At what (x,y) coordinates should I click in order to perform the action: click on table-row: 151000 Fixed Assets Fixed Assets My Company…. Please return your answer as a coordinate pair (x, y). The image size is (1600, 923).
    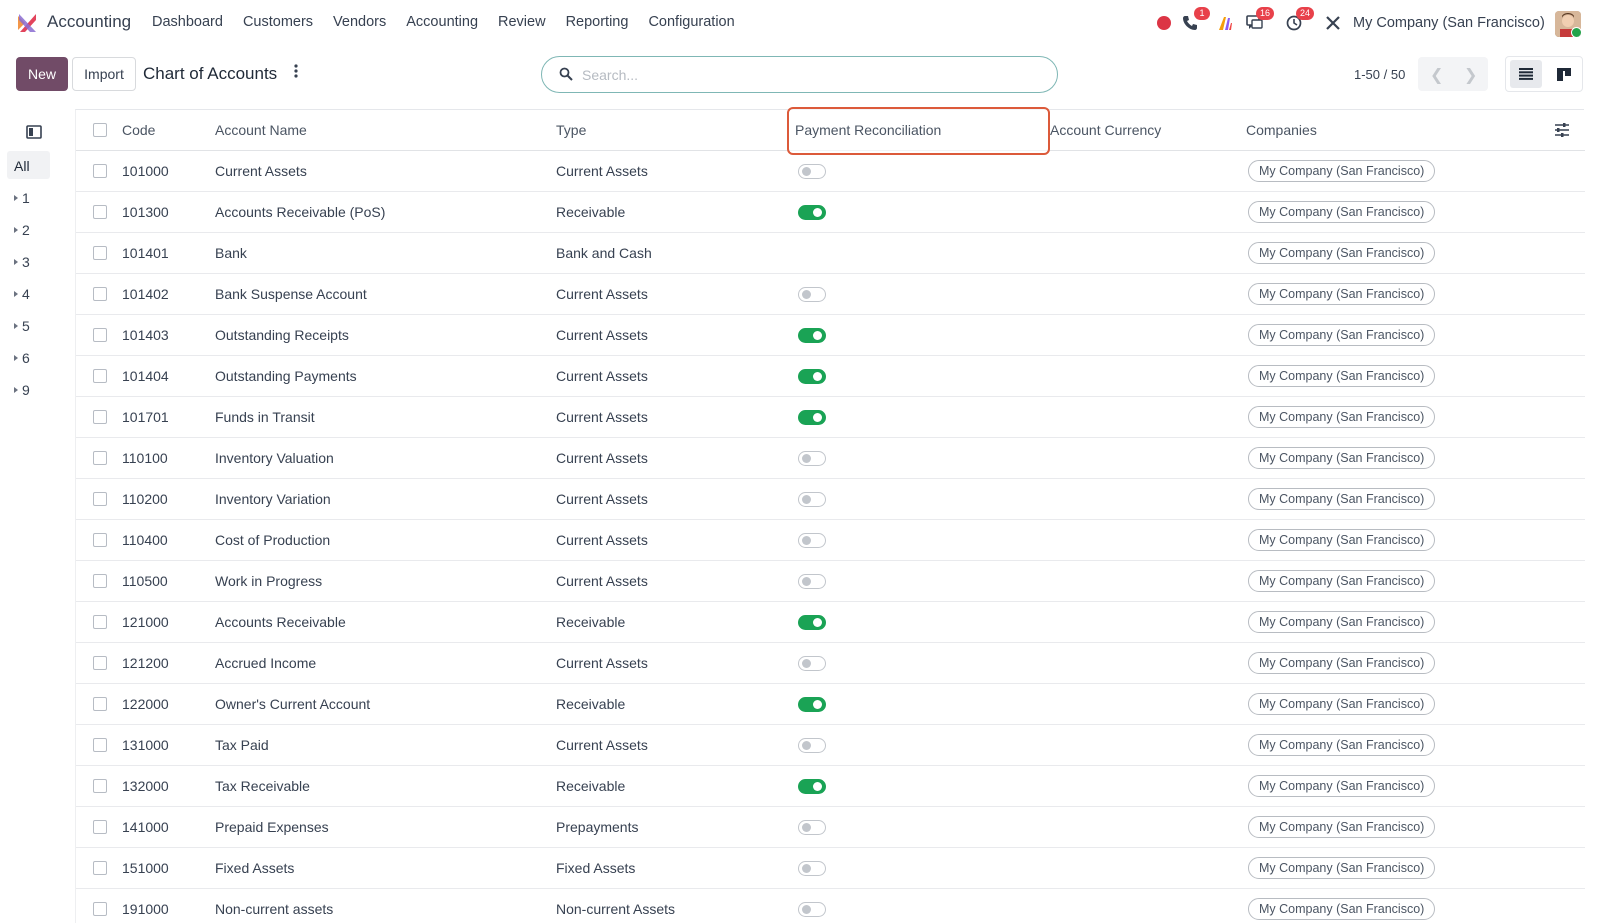
    Looking at the image, I should click on (830, 868).